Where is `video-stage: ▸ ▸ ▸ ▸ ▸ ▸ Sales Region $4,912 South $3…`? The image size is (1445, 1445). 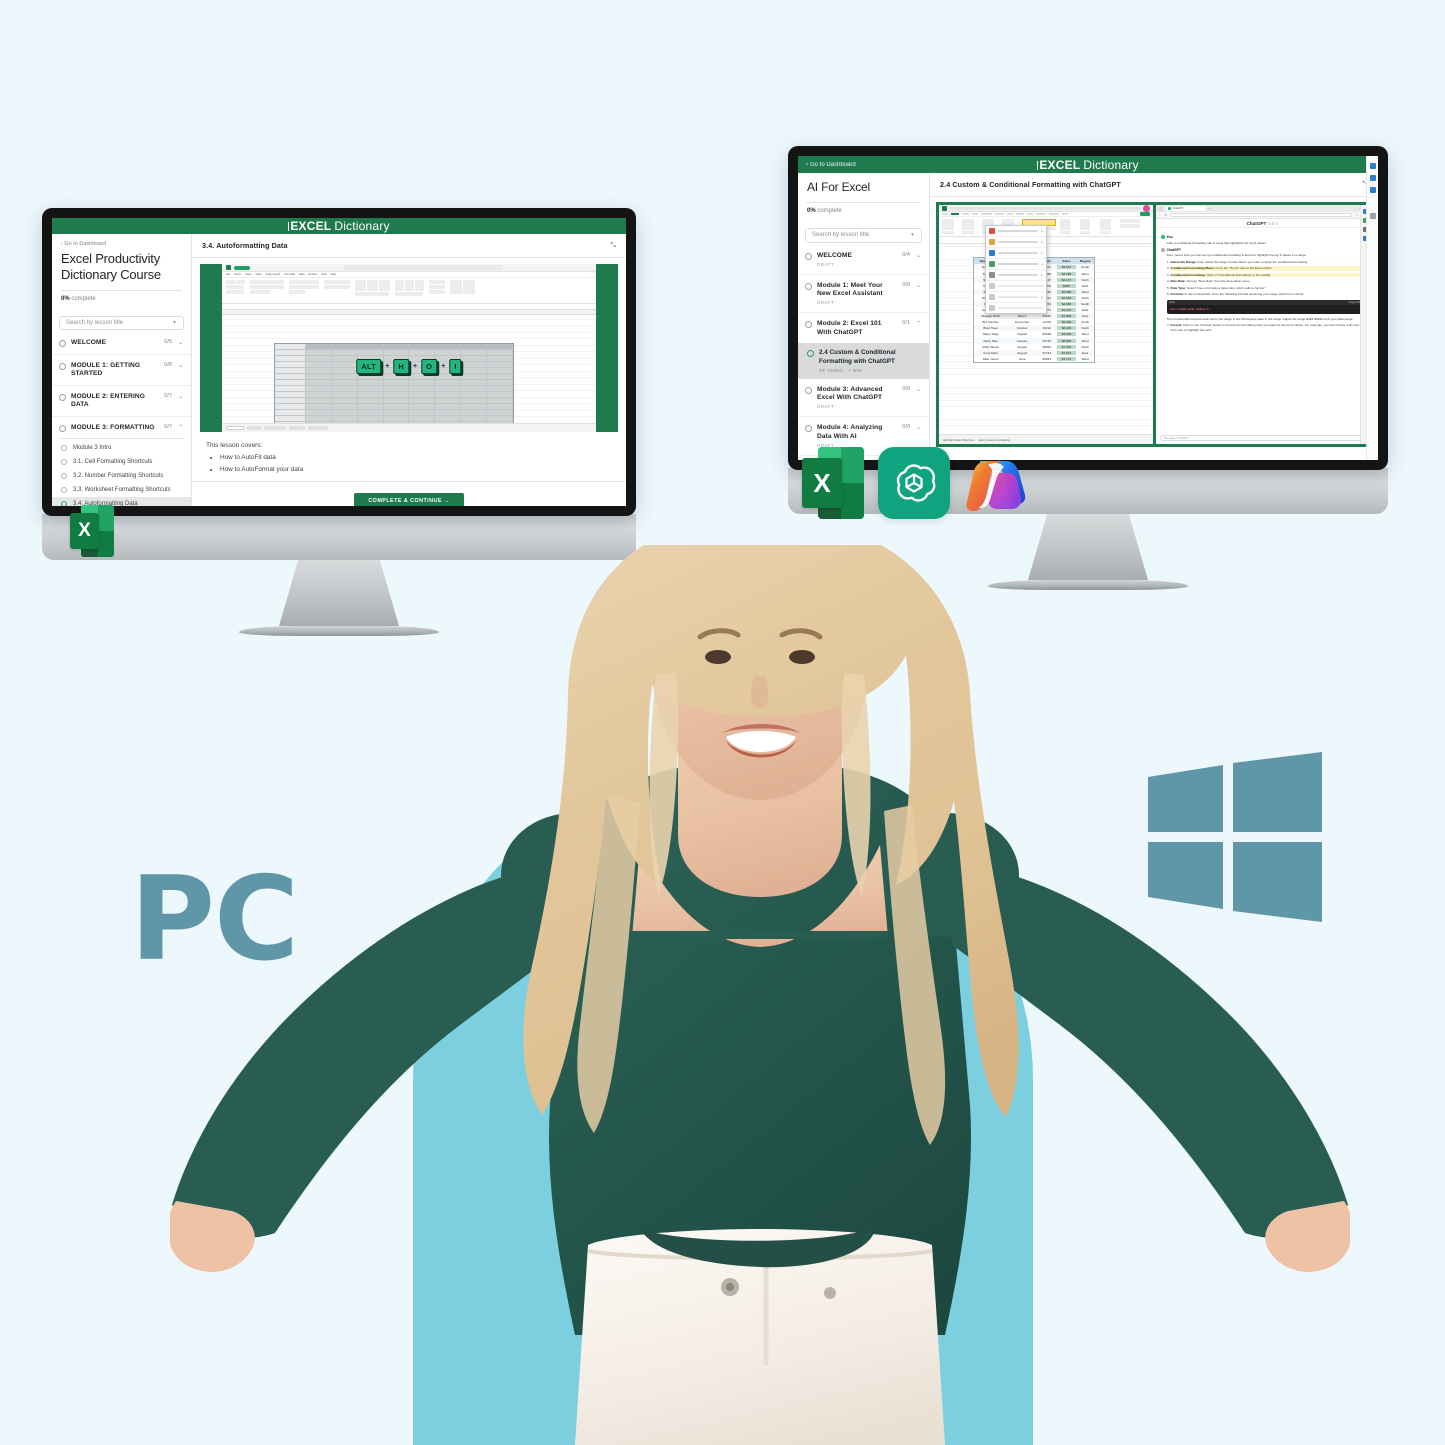
video-stage: ▸ ▸ ▸ ▸ ▸ ▸ Sales Region $4,912 South $3… is located at coordinates (1154, 324).